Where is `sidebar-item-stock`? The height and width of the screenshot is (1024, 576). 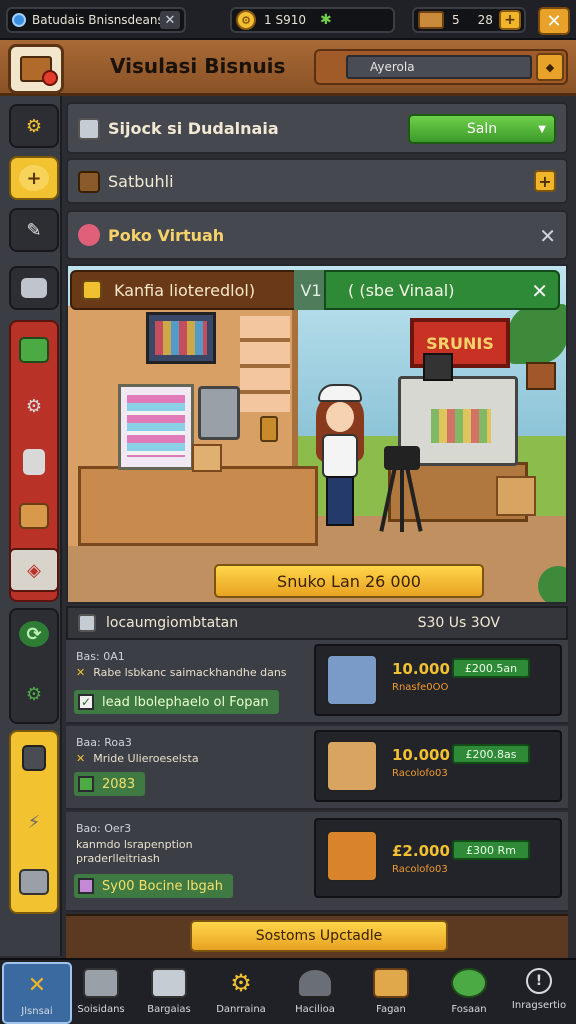 sidebar-item-stock is located at coordinates (34, 350).